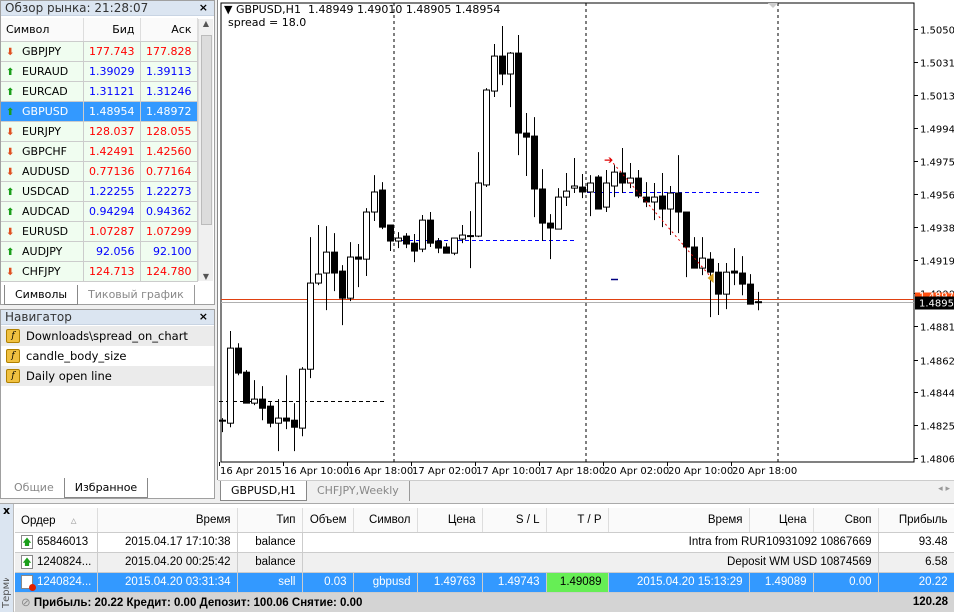  Describe the element at coordinates (6, 510) in the screenshot. I see `close-icon: x` at that location.